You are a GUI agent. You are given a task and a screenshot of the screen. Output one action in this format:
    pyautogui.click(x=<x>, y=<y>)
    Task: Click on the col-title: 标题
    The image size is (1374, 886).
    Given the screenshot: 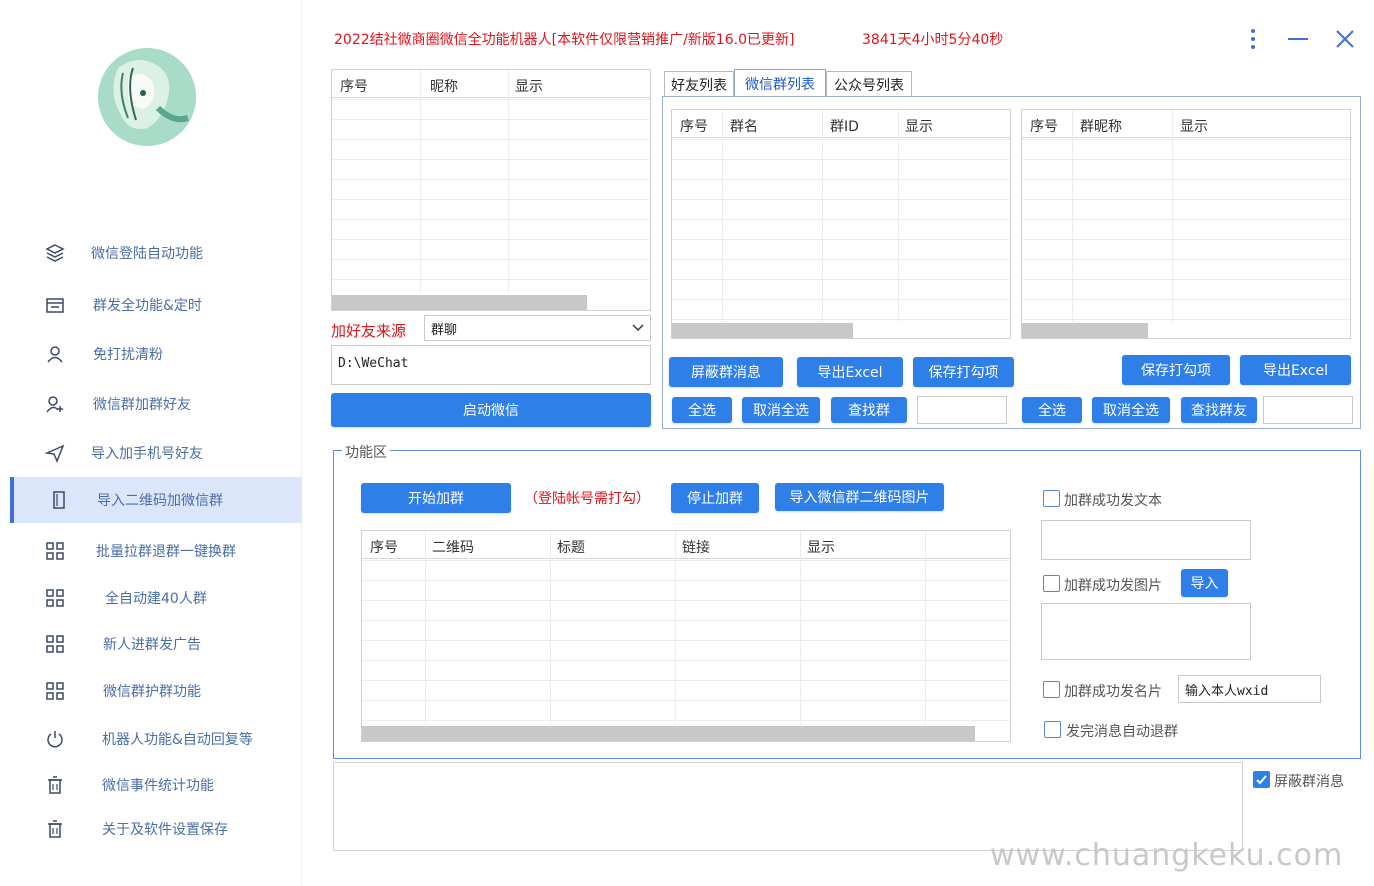 What is the action you would take?
    pyautogui.click(x=571, y=548)
    